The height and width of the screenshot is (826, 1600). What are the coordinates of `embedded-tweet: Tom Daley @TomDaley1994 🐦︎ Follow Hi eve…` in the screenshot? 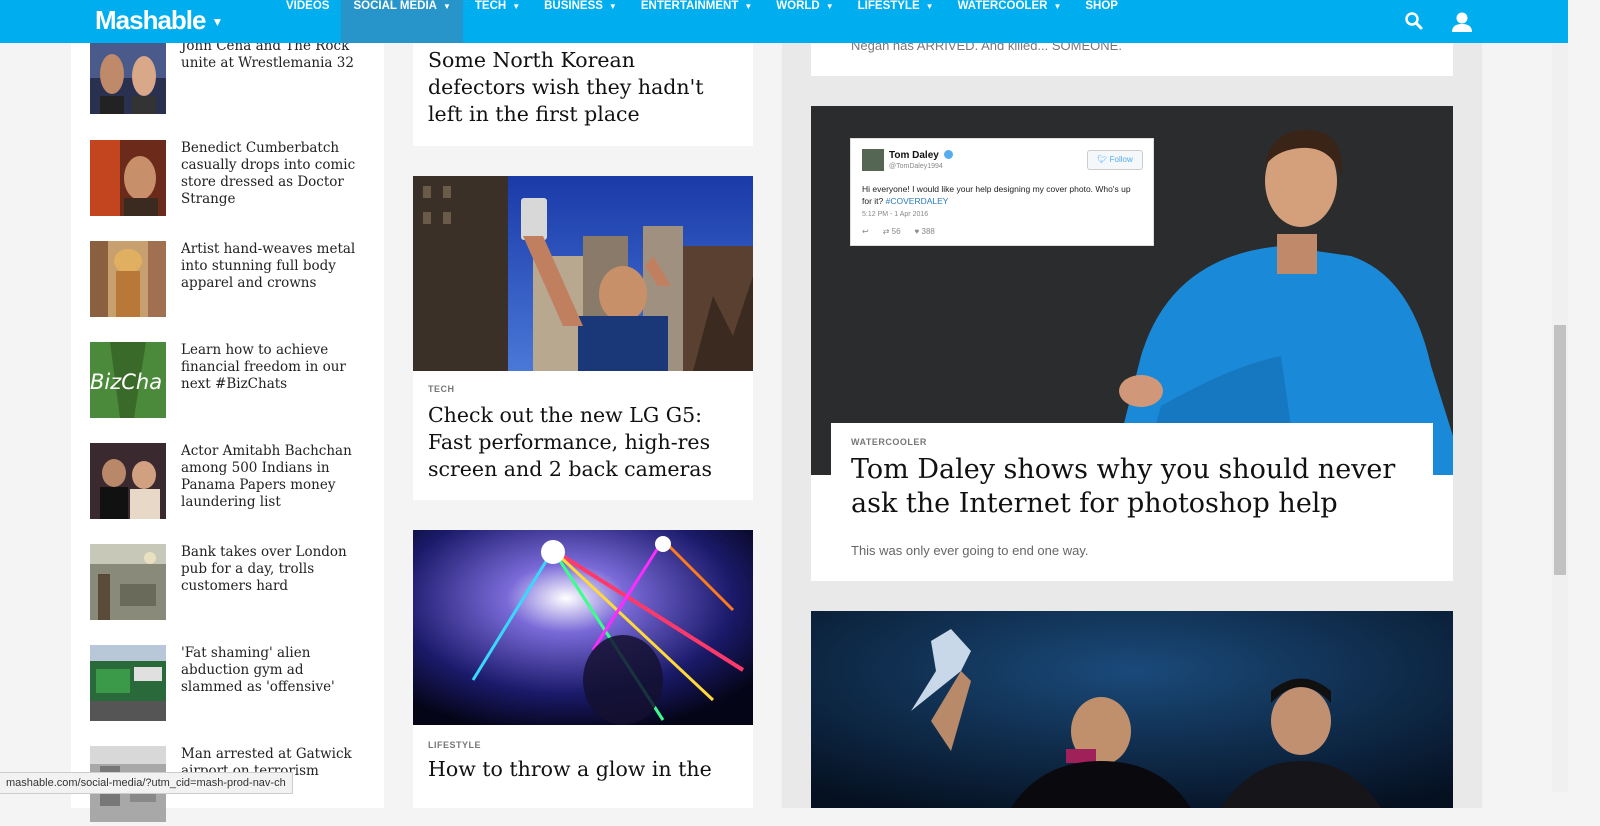 It's located at (1002, 192).